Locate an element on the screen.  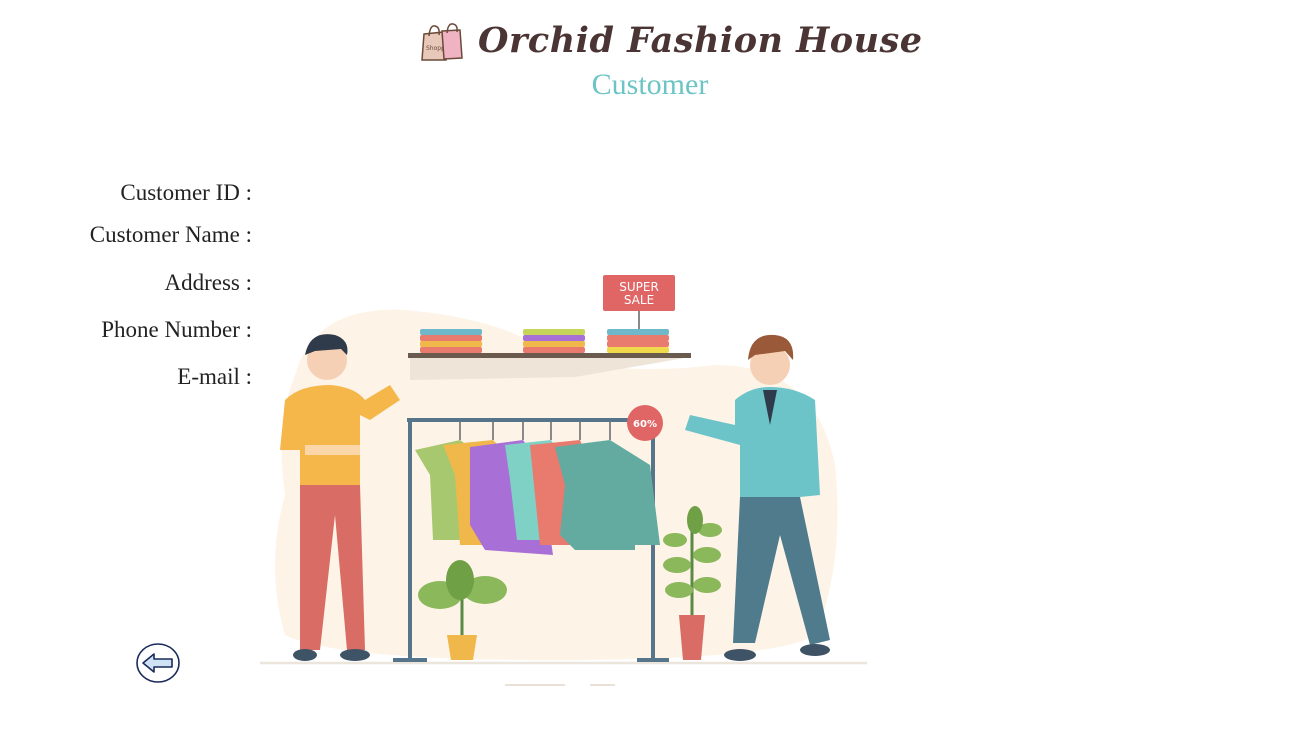
page-subtitle: Customer is located at coordinates (650, 84).